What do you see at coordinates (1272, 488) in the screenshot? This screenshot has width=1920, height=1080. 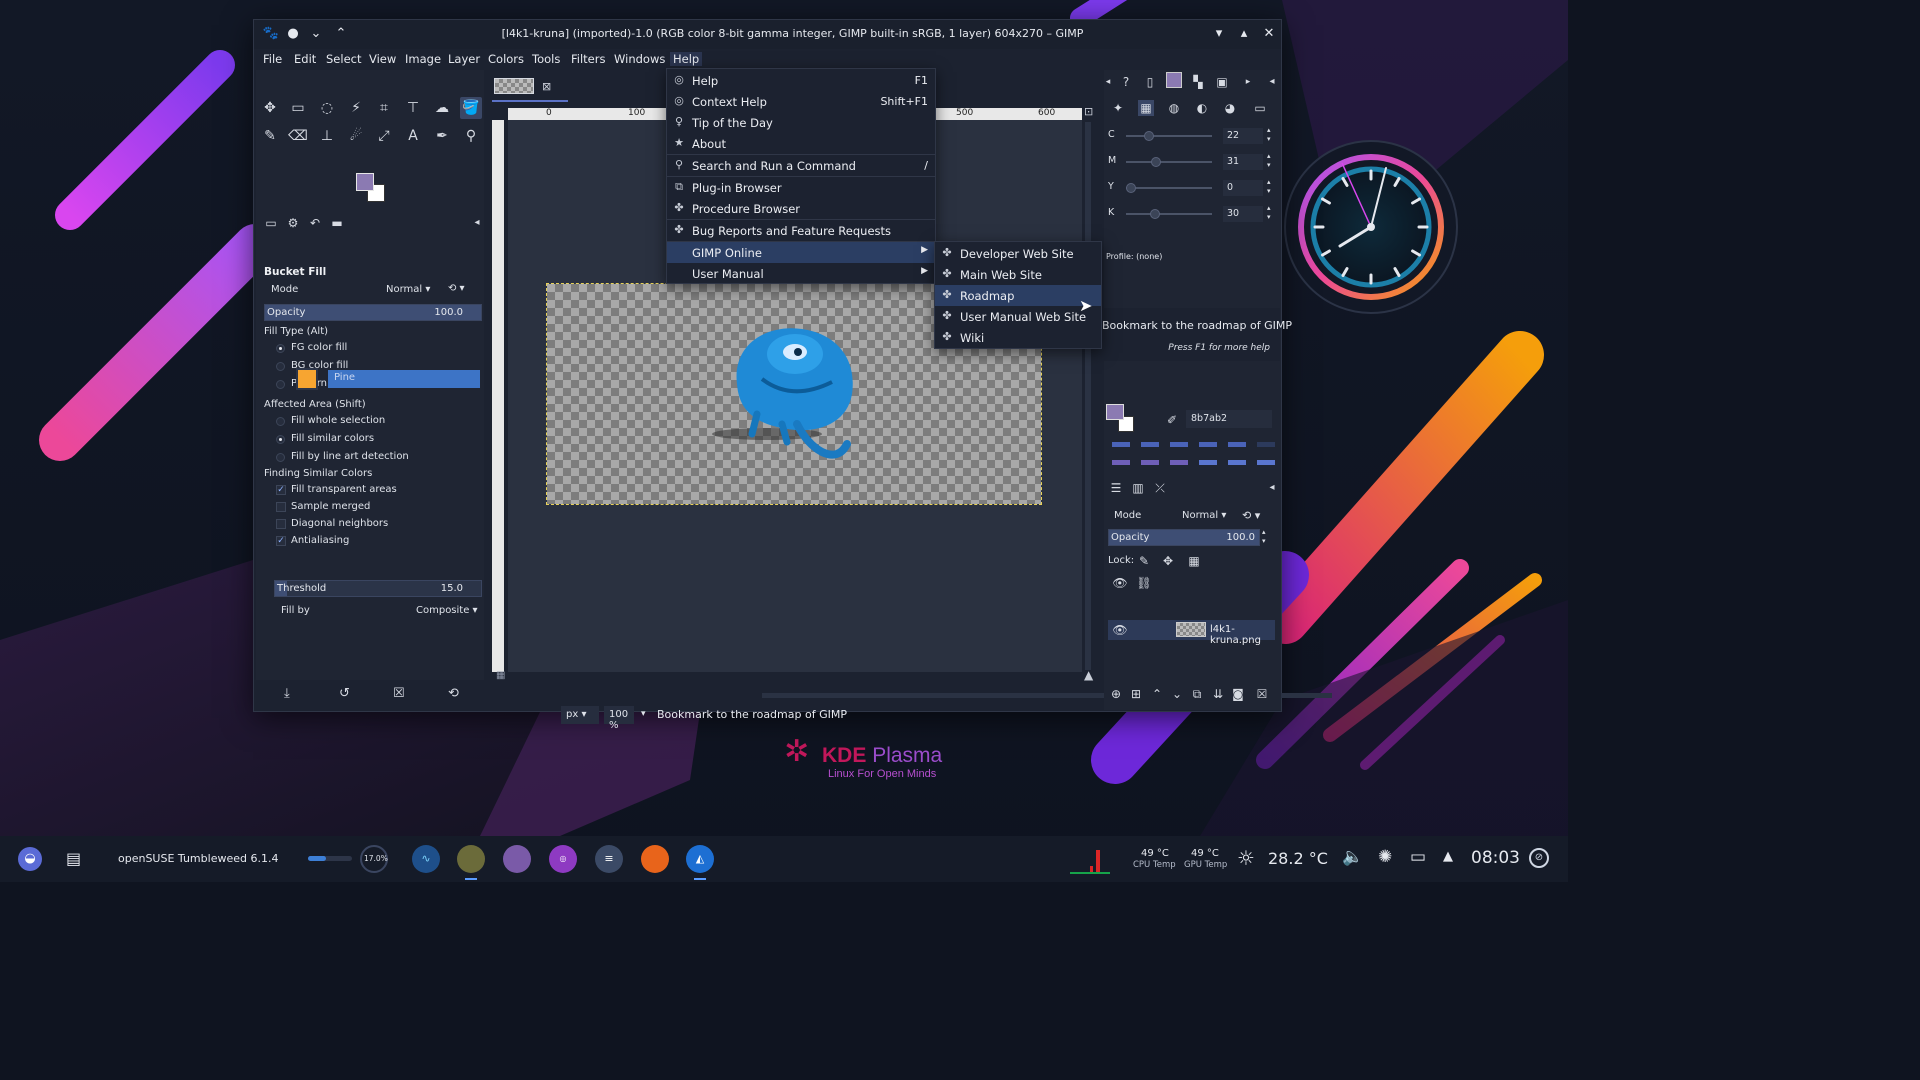 I see `configure-layers-icon: ◂` at bounding box center [1272, 488].